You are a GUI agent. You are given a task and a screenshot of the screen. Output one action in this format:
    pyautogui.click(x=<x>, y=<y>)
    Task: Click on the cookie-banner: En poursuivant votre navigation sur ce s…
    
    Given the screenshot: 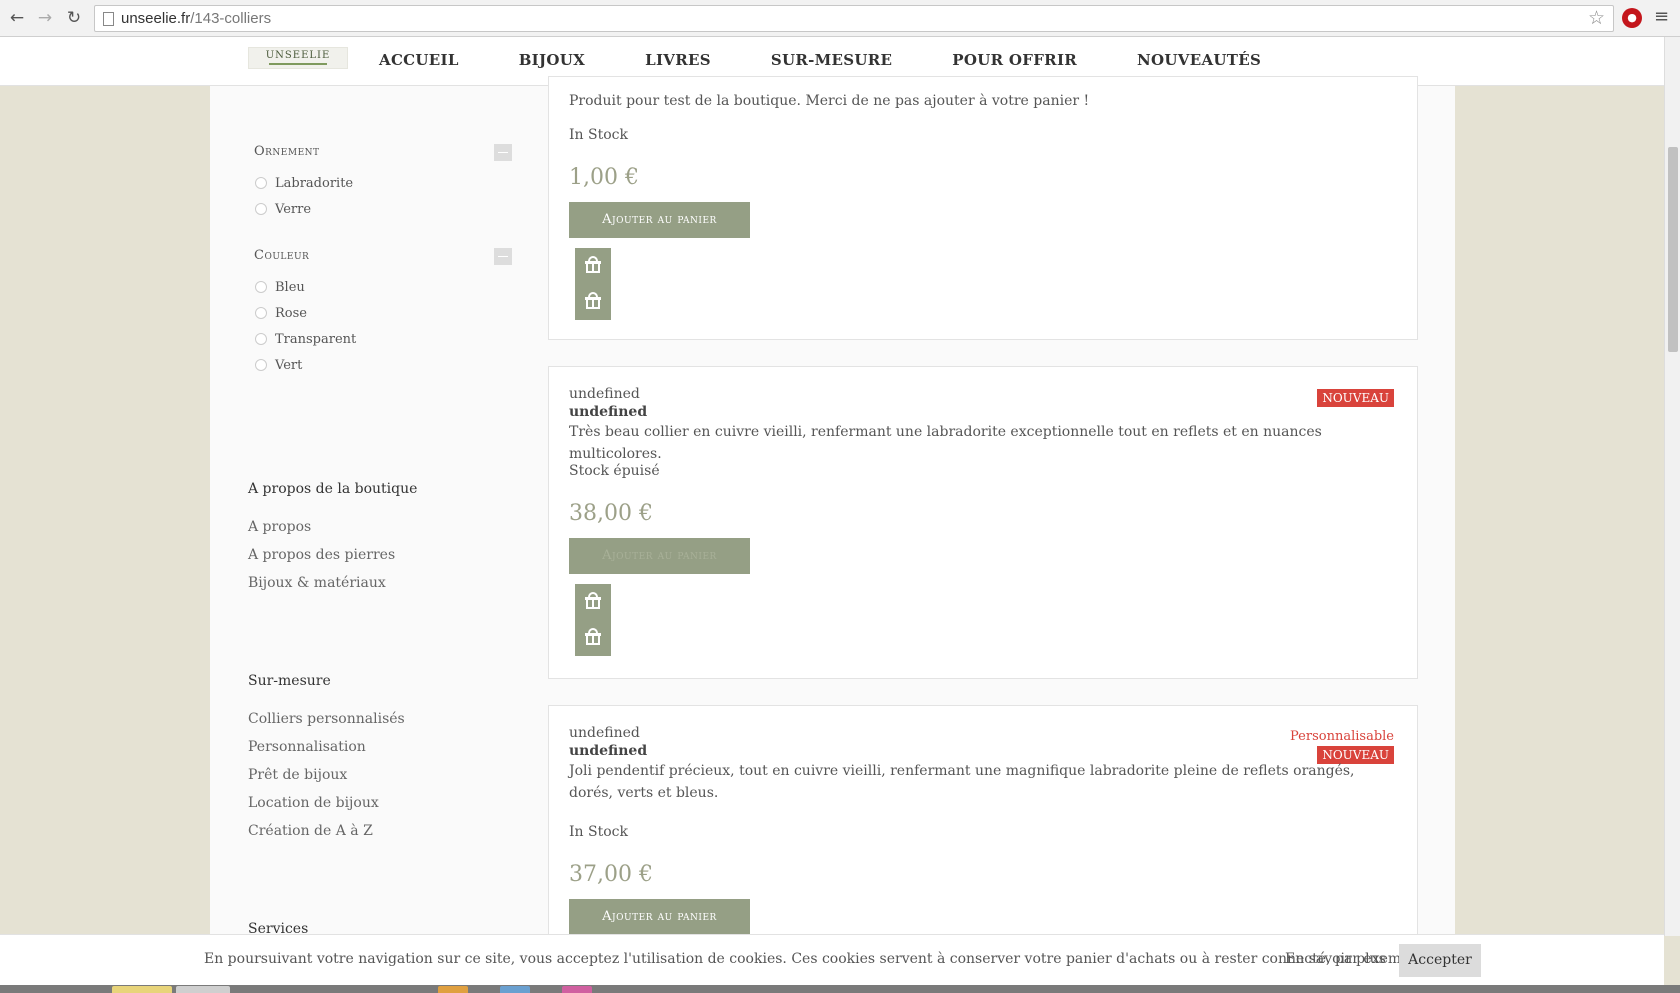 What is the action you would take?
    pyautogui.click(x=832, y=959)
    